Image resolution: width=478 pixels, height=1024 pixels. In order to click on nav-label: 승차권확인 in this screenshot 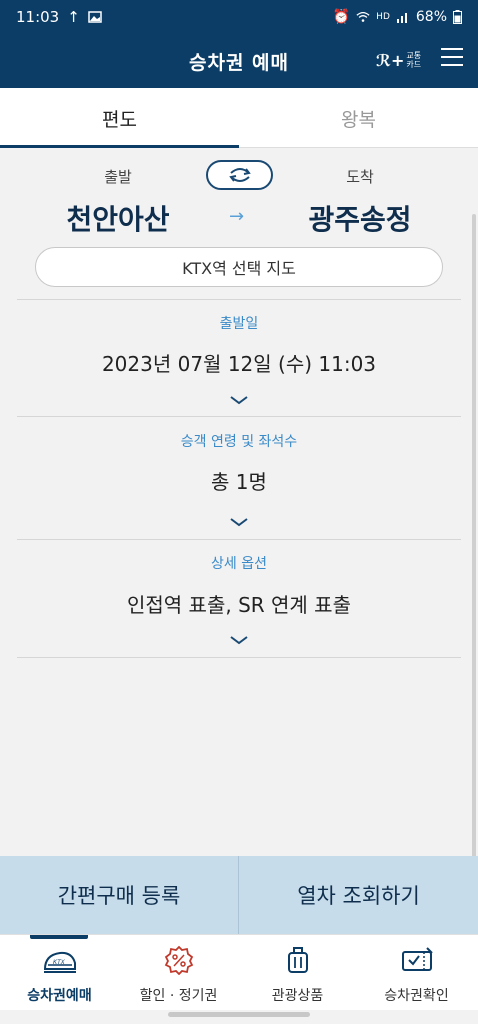, I will do `click(416, 996)`.